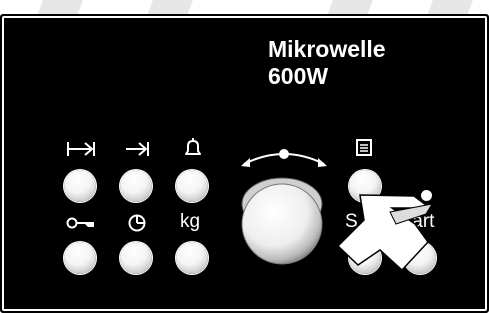  I want to click on press-arrow-icon, so click(385, 235).